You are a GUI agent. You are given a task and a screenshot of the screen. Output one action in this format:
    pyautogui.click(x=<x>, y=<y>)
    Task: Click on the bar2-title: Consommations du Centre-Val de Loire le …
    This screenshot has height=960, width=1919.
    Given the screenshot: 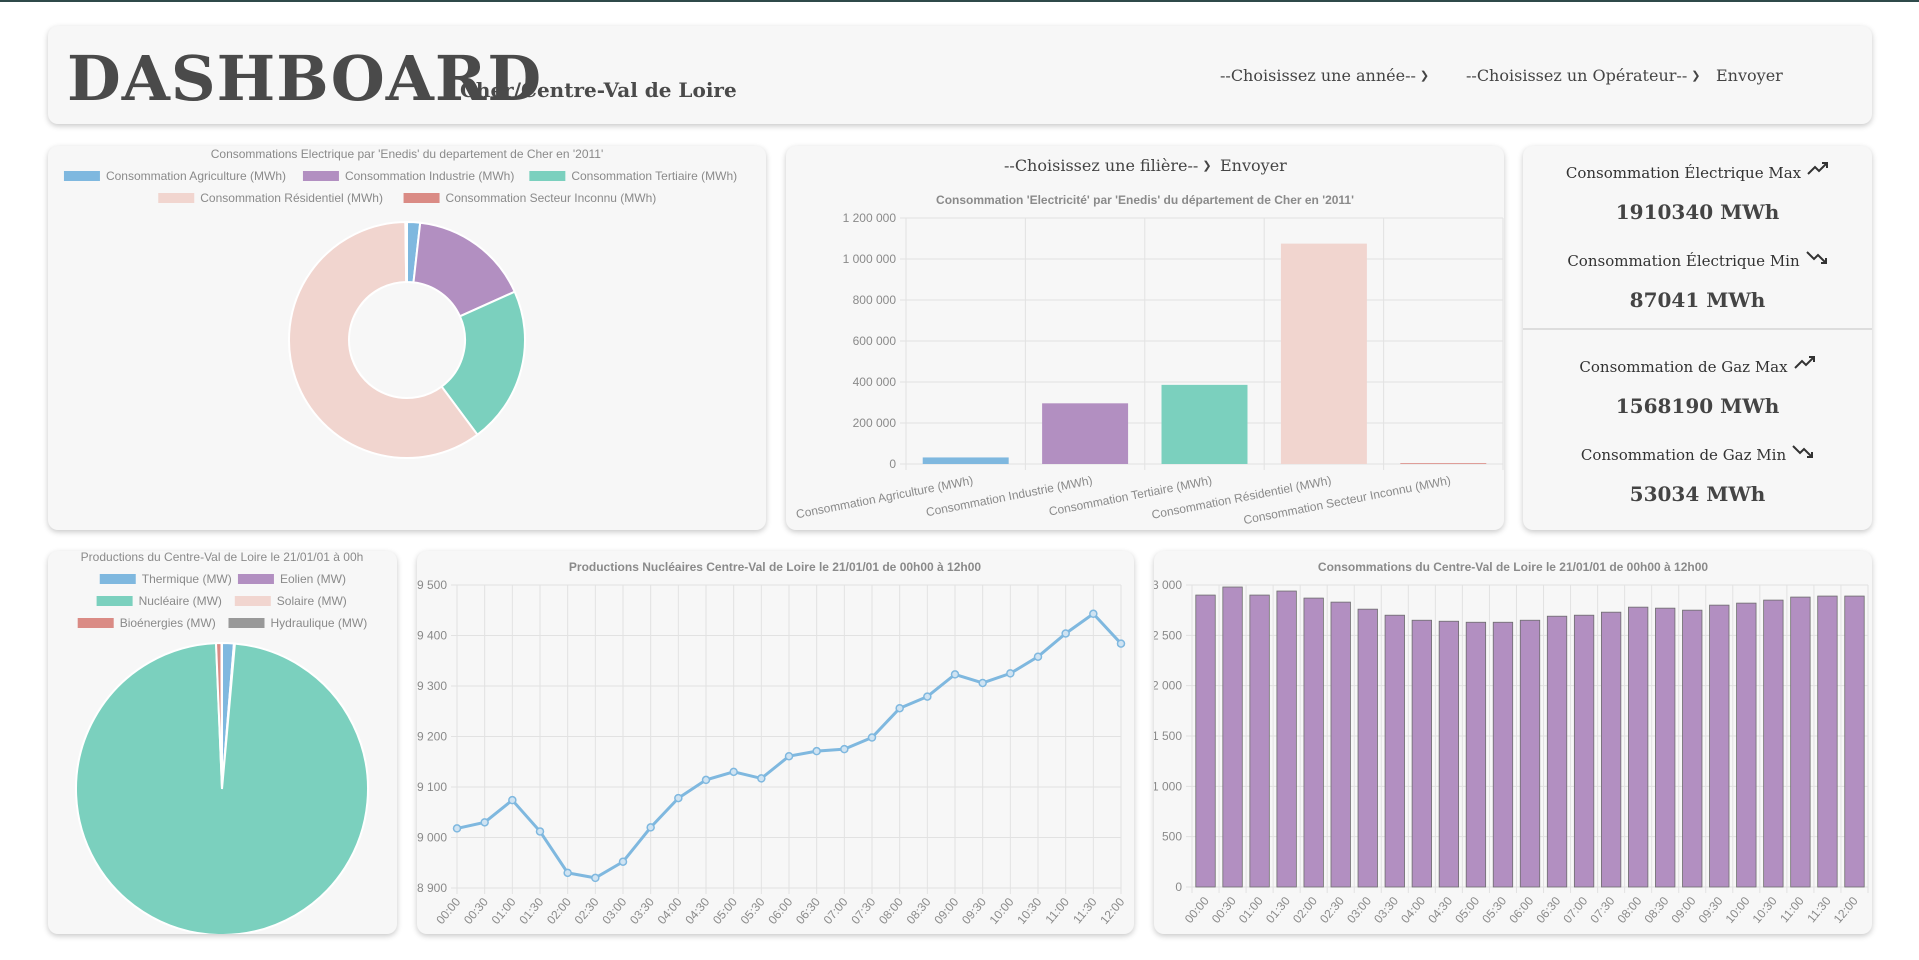 What is the action you would take?
    pyautogui.click(x=1513, y=567)
    